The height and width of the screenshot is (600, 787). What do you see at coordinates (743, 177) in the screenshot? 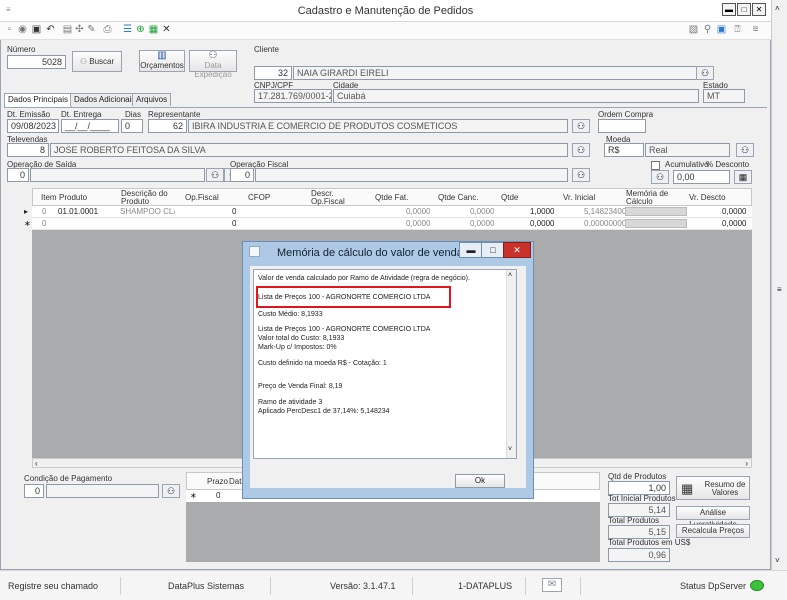
I see `calculator-icon: ▦` at bounding box center [743, 177].